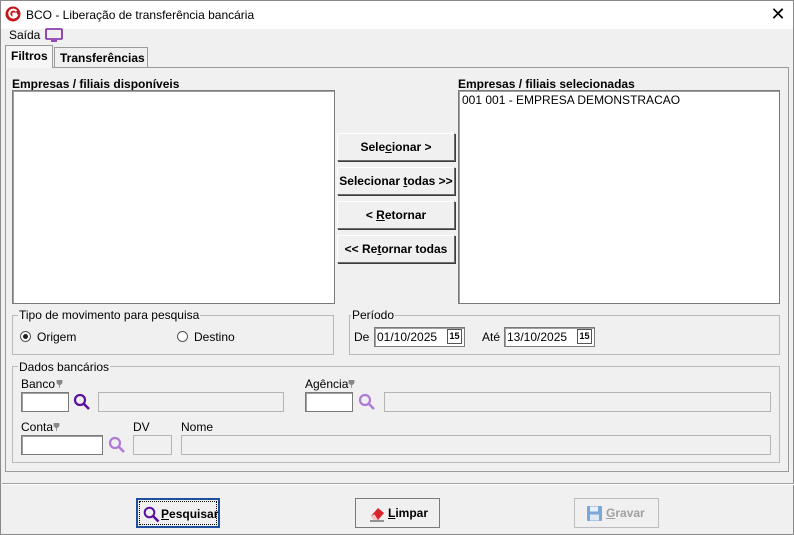  Describe the element at coordinates (367, 402) in the screenshot. I see `agencia-search-icon` at that location.